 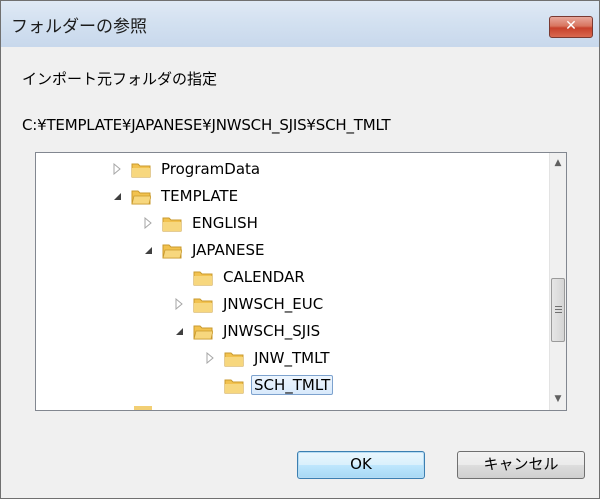 I want to click on tree-item-jnwsch-sjis: JNWSCH_SJIS, so click(x=248, y=331).